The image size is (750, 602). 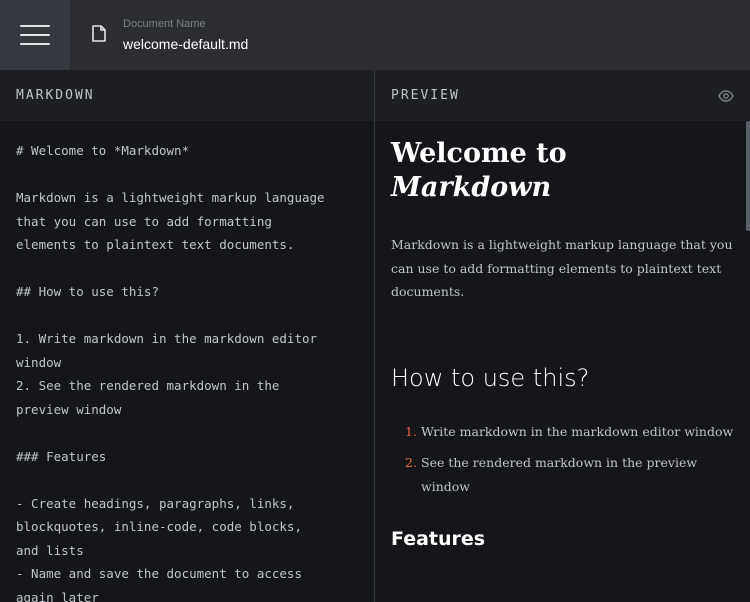 What do you see at coordinates (155, 244) in the screenshot?
I see `editor-line: elements to plaintext text documents.` at bounding box center [155, 244].